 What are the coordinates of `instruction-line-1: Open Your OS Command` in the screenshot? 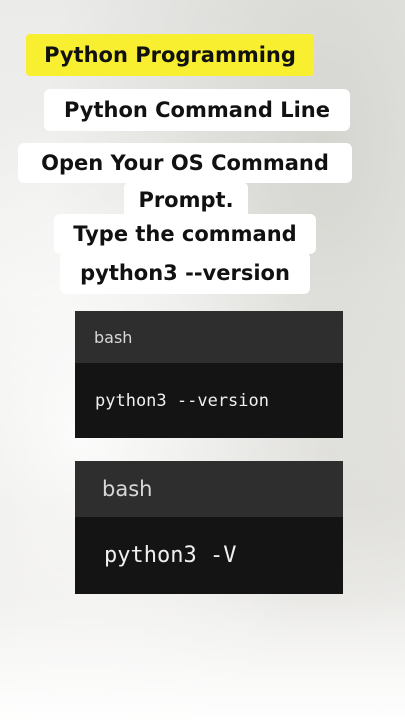 It's located at (185, 163).